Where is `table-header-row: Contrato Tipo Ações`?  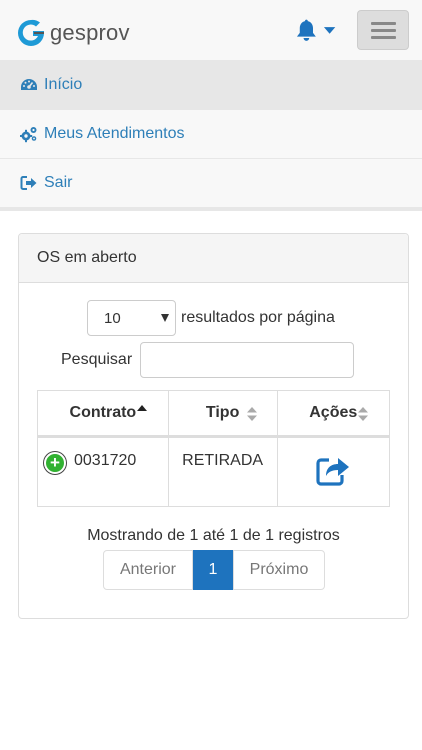
table-header-row: Contrato Tipo Ações is located at coordinates (213, 414).